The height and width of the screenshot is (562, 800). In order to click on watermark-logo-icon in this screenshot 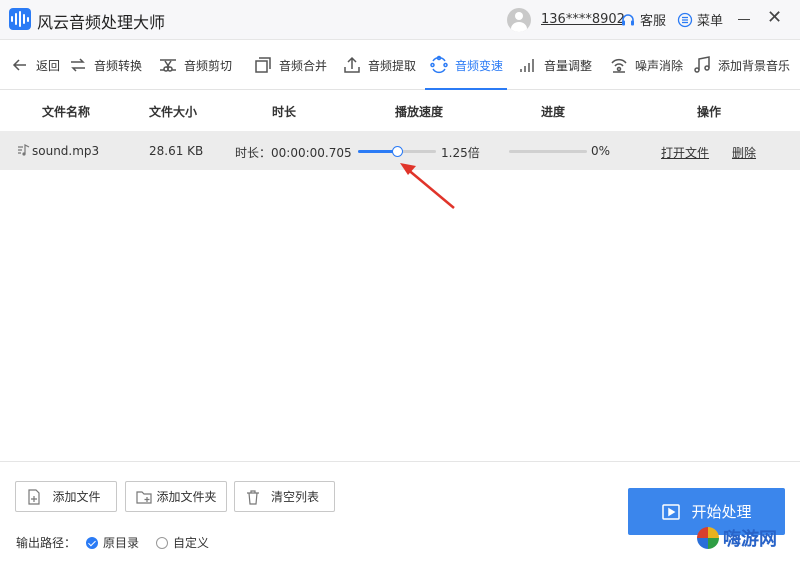, I will do `click(708, 538)`.